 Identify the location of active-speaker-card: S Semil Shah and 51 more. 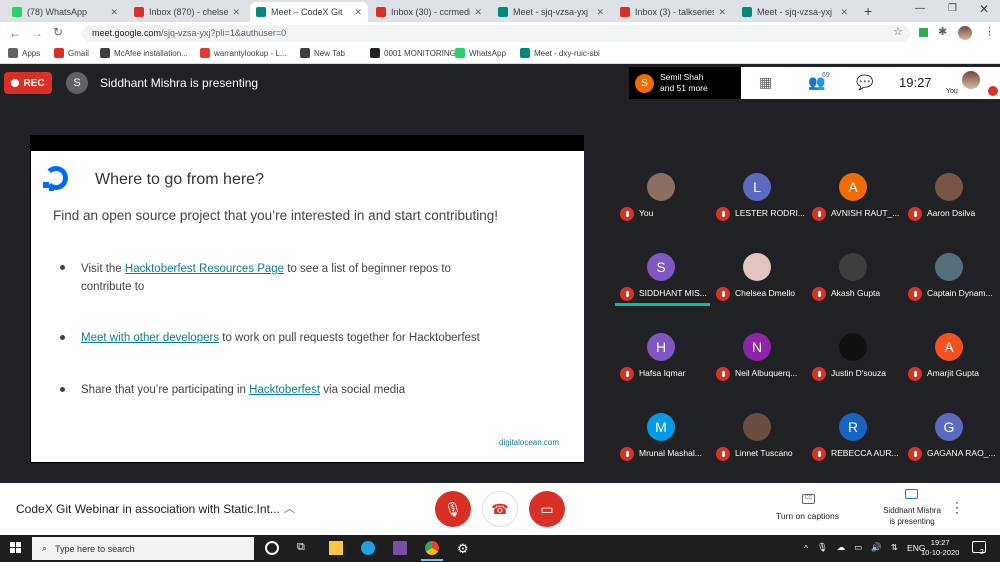
(685, 83).